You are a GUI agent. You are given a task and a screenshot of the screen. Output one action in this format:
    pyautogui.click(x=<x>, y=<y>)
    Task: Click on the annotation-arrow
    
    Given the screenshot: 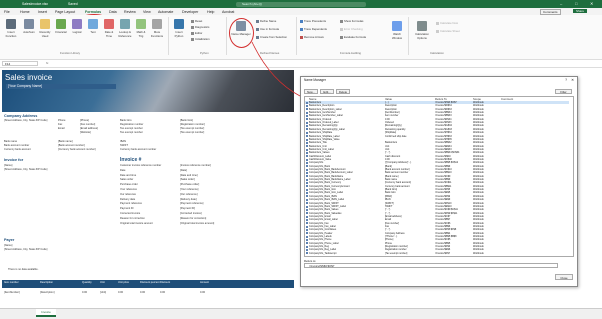 What is the action you would take?
    pyautogui.click(x=276, y=69)
    